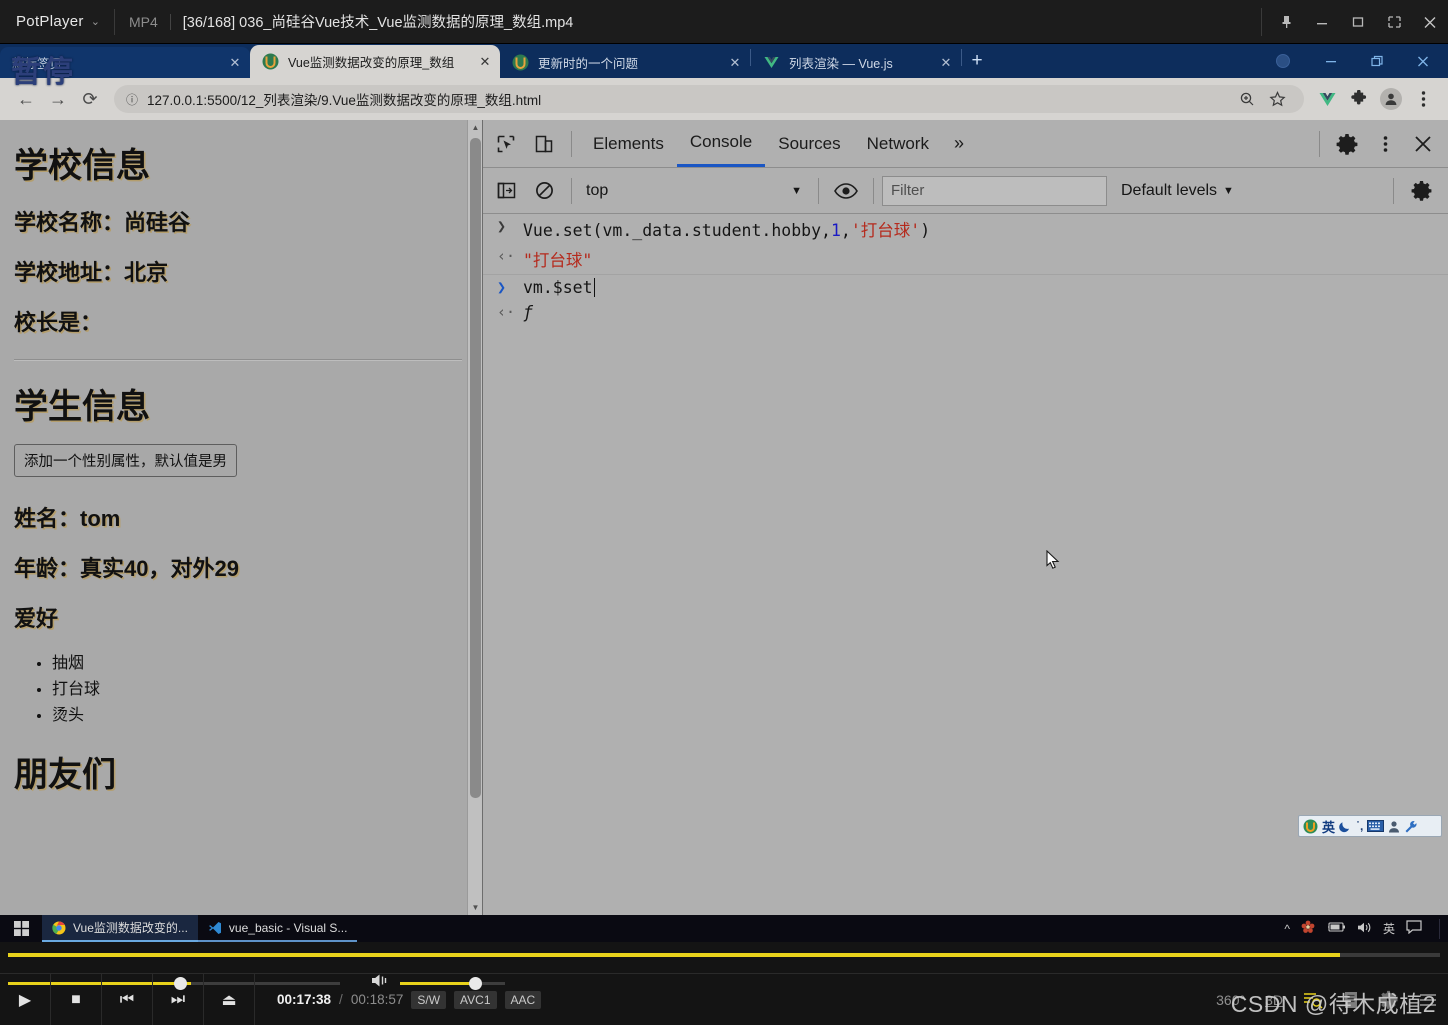  I want to click on student-name-line: 姓名：tom, so click(67, 518).